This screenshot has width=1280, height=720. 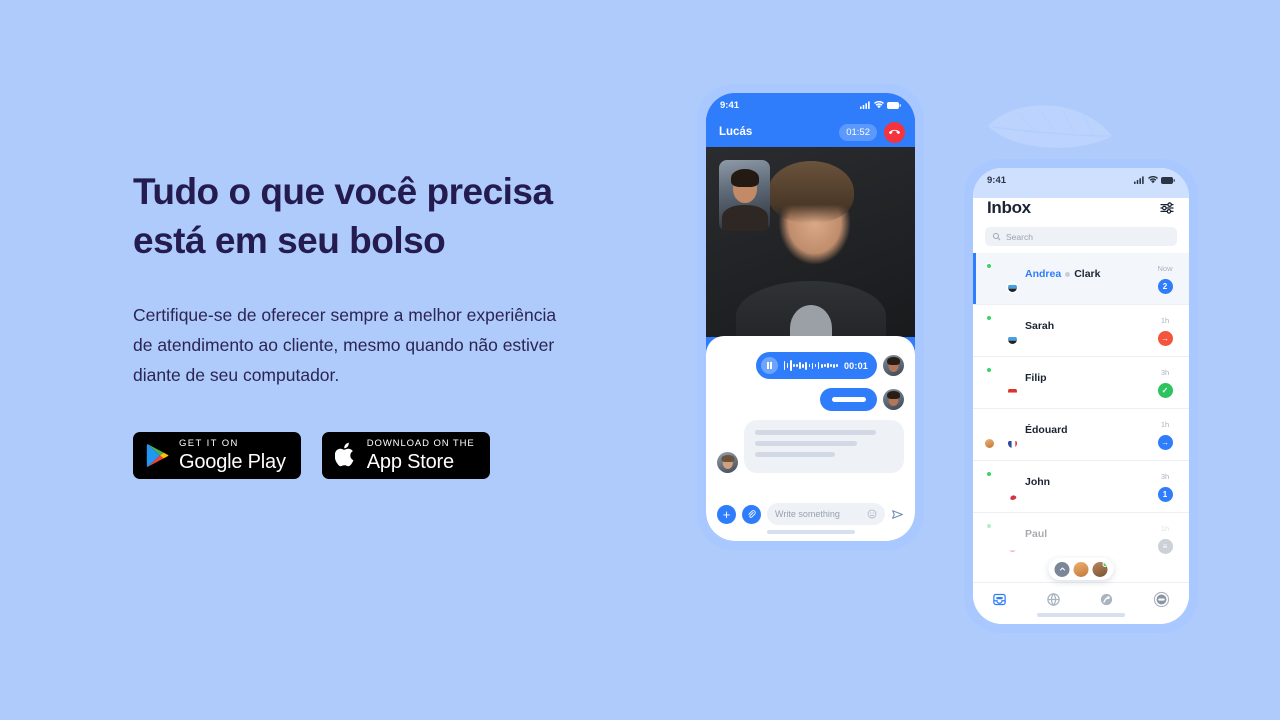 I want to click on tab-globe, so click(x=1053, y=599).